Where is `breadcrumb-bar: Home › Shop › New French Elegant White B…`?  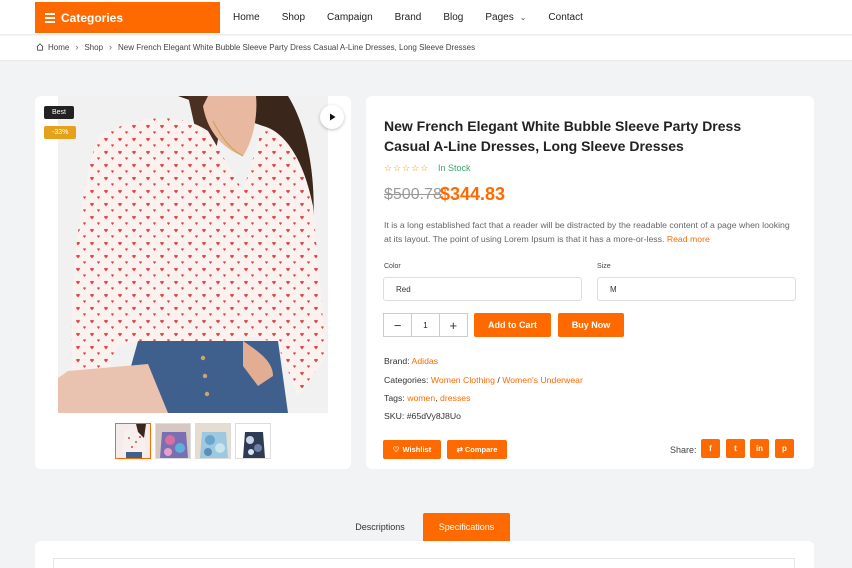 breadcrumb-bar: Home › Shop › New French Elegant White B… is located at coordinates (426, 48).